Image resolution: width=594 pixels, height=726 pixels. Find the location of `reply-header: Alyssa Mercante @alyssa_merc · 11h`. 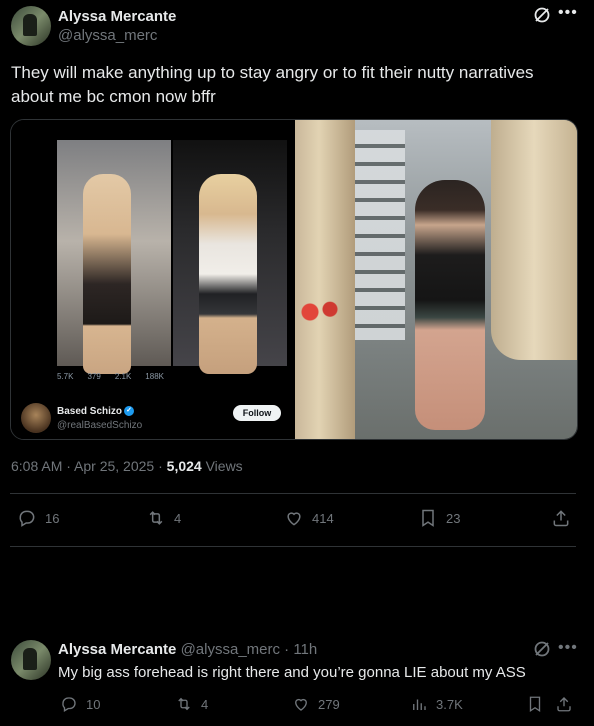

reply-header: Alyssa Mercante @alyssa_merc · 11h is located at coordinates (187, 649).